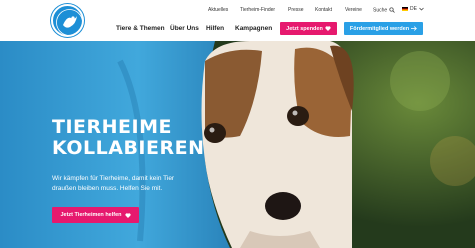 This screenshot has height=248, width=475. I want to click on language-label: DE, so click(413, 9).